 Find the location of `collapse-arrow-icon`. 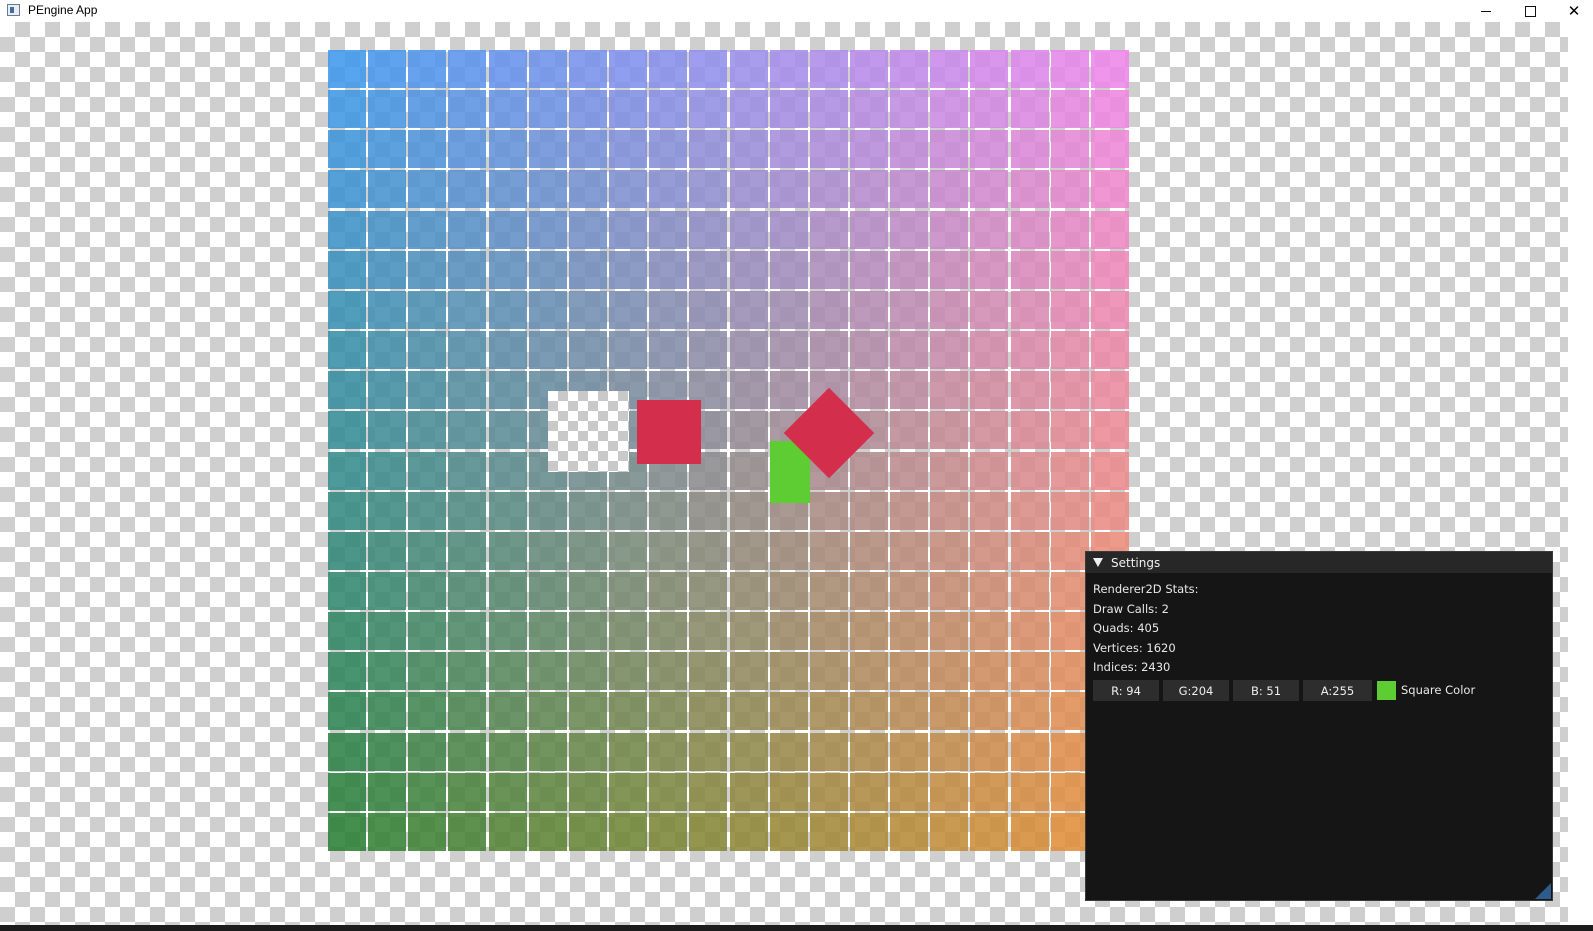

collapse-arrow-icon is located at coordinates (1098, 562).